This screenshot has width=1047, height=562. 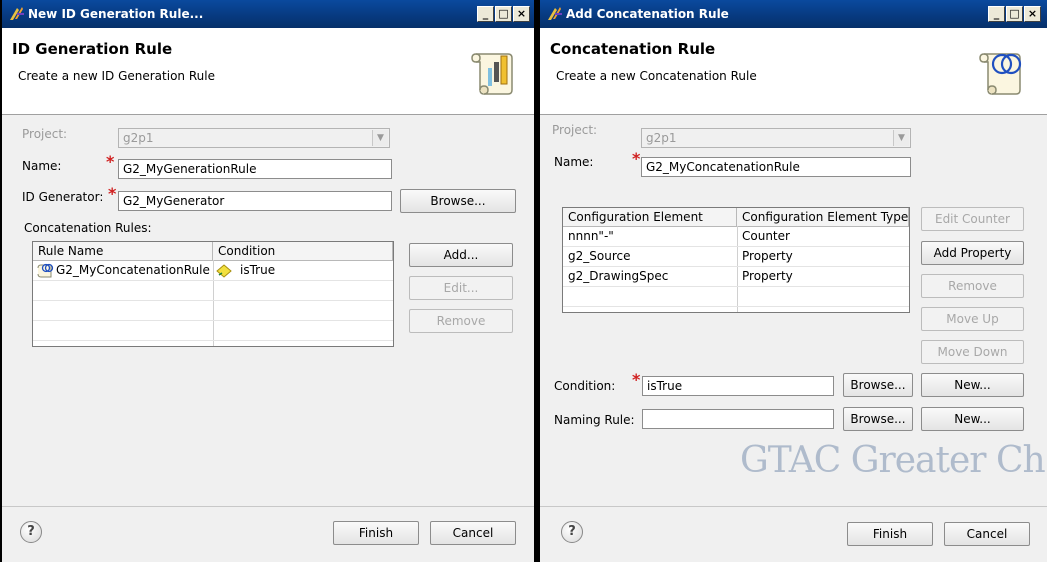 What do you see at coordinates (656, 76) in the screenshot?
I see `page-subtitle: Create a new Concatenation Rule` at bounding box center [656, 76].